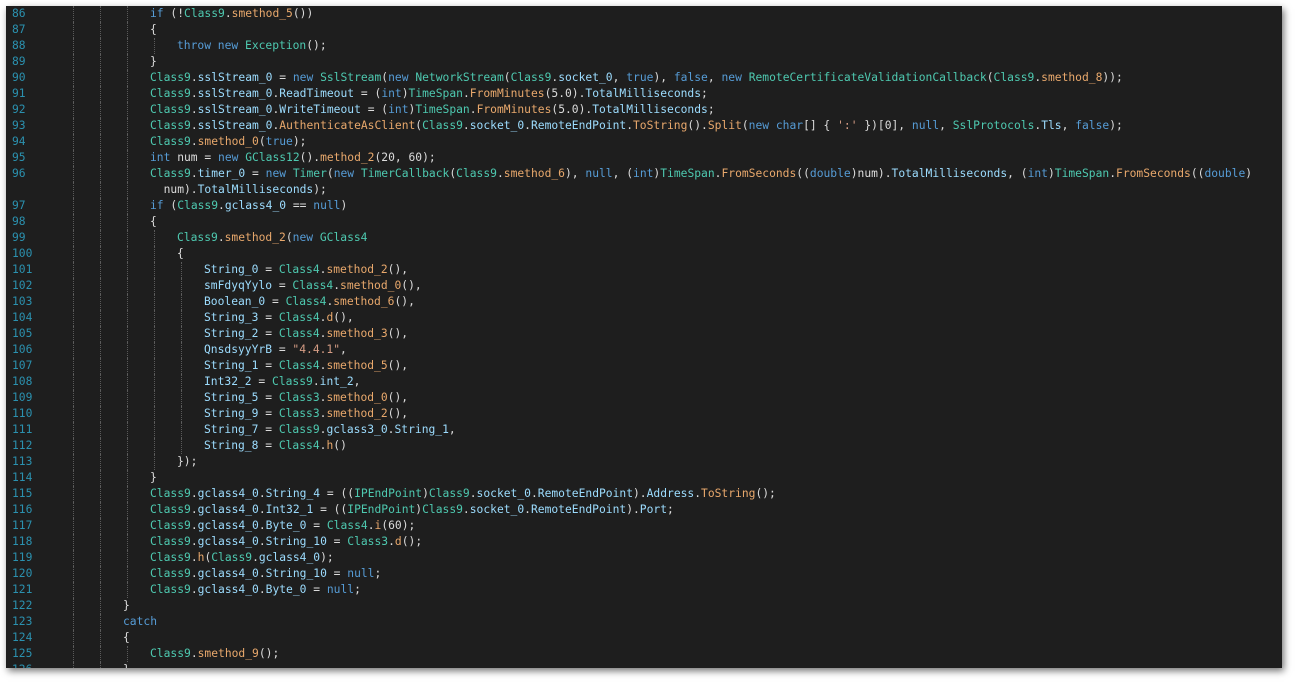 The image size is (1302, 689). What do you see at coordinates (22, 397) in the screenshot?
I see `line-number: 109` at bounding box center [22, 397].